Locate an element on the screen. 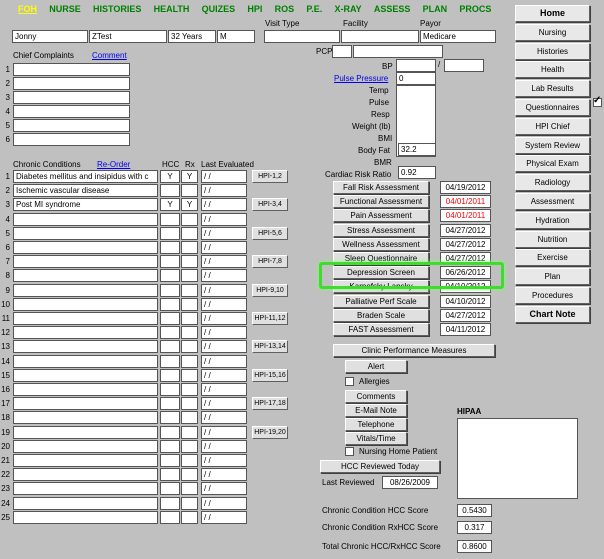 Image resolution: width=604 pixels, height=559 pixels. assessment-button: Functional Assessment is located at coordinates (381, 202).